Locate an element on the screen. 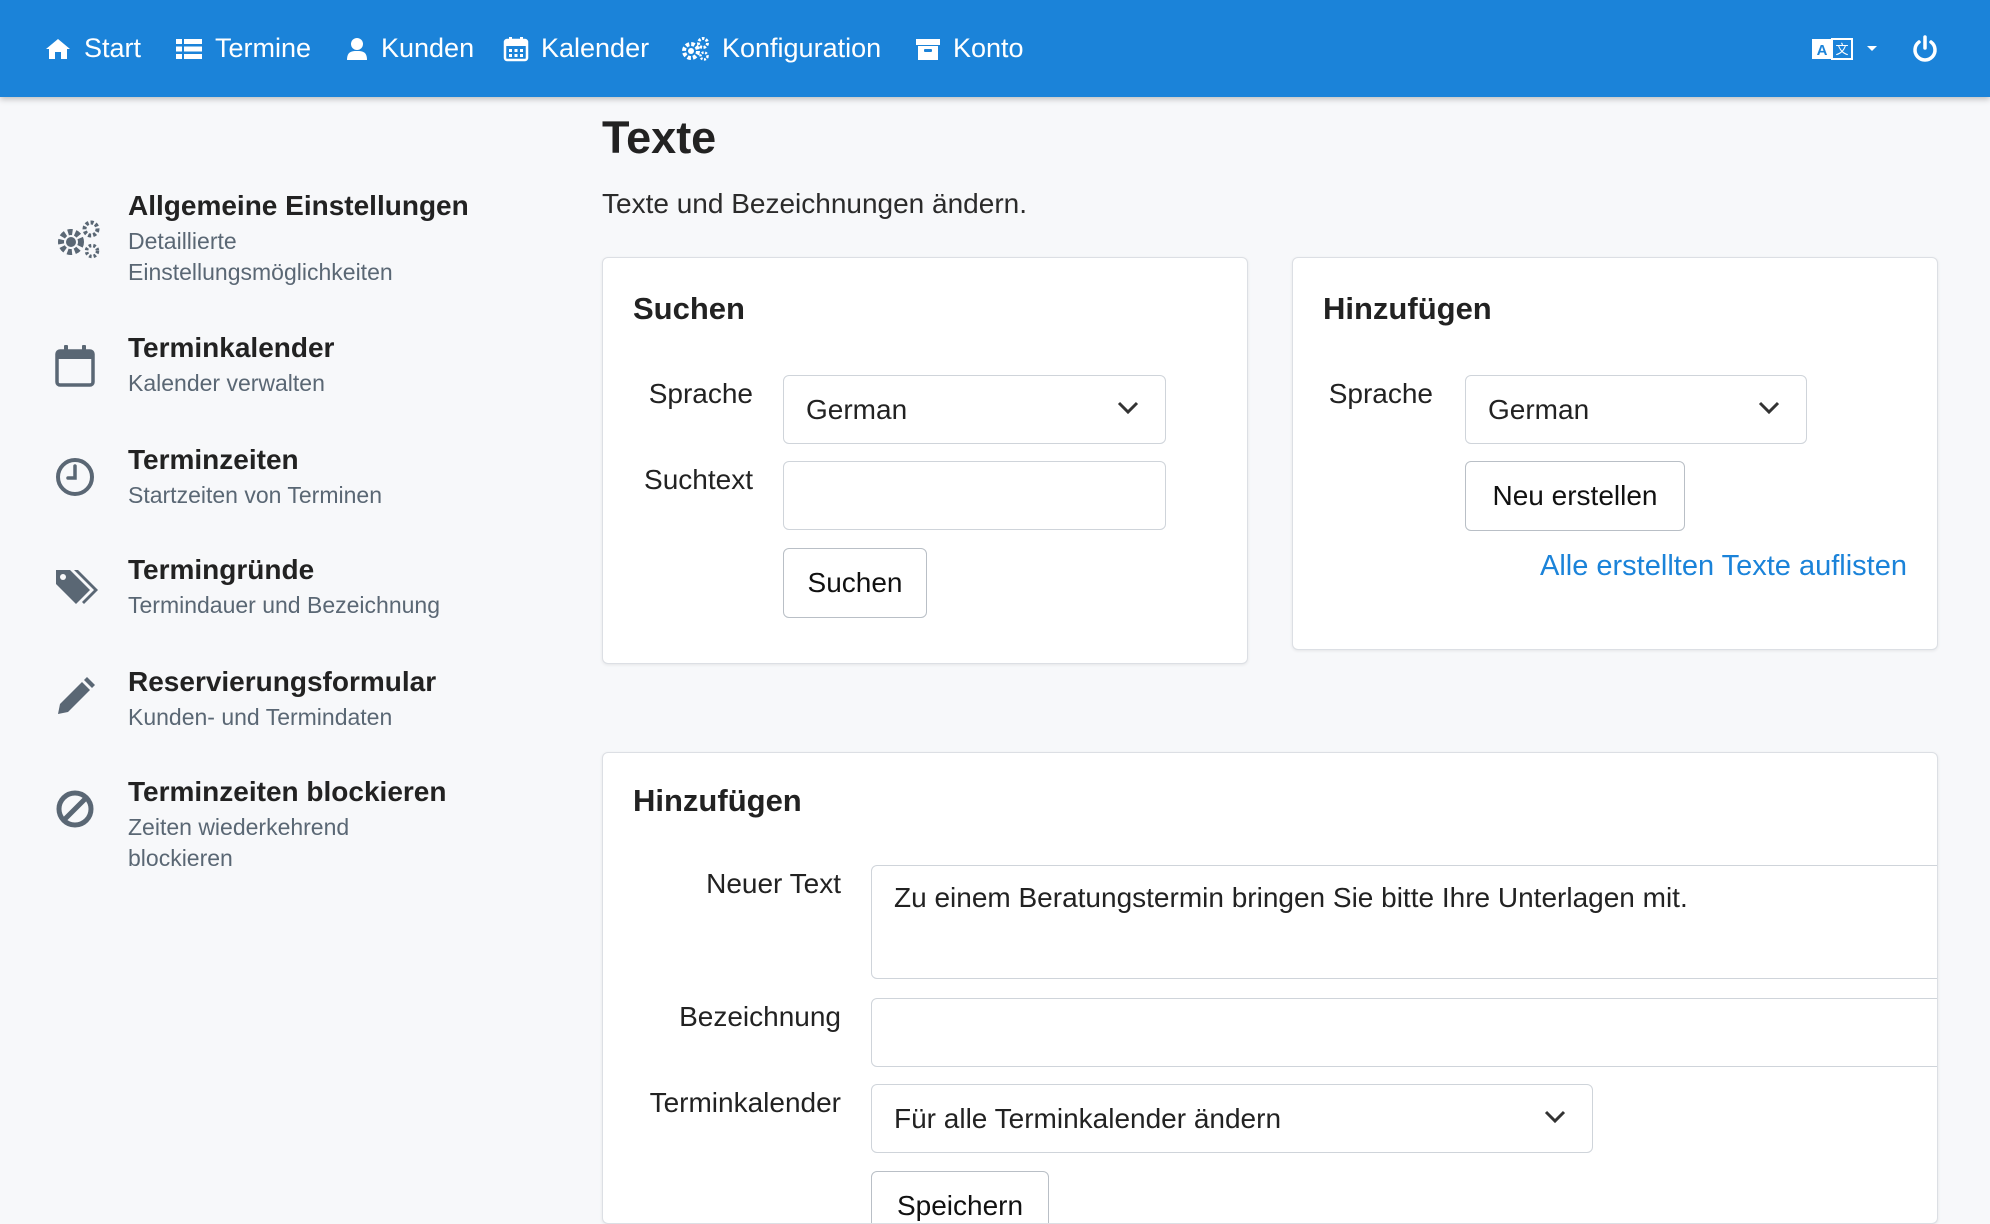 The width and height of the screenshot is (1990, 1224). sidebar-item-title: Reservierungsformular is located at coordinates (282, 681).